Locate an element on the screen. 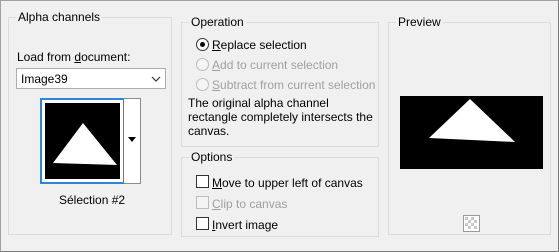  thumbnail-canvas is located at coordinates (82, 141).